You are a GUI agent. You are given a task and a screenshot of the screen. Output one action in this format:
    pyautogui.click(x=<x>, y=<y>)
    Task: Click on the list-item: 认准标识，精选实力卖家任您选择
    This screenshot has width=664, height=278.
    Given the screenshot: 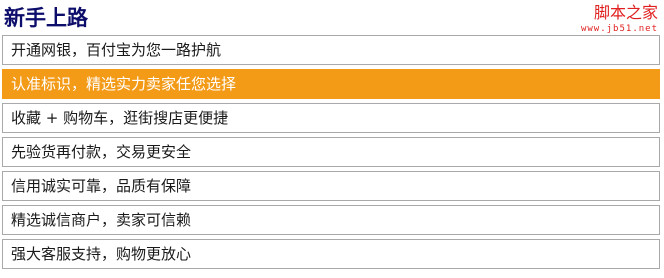 What is the action you would take?
    pyautogui.click(x=331, y=84)
    